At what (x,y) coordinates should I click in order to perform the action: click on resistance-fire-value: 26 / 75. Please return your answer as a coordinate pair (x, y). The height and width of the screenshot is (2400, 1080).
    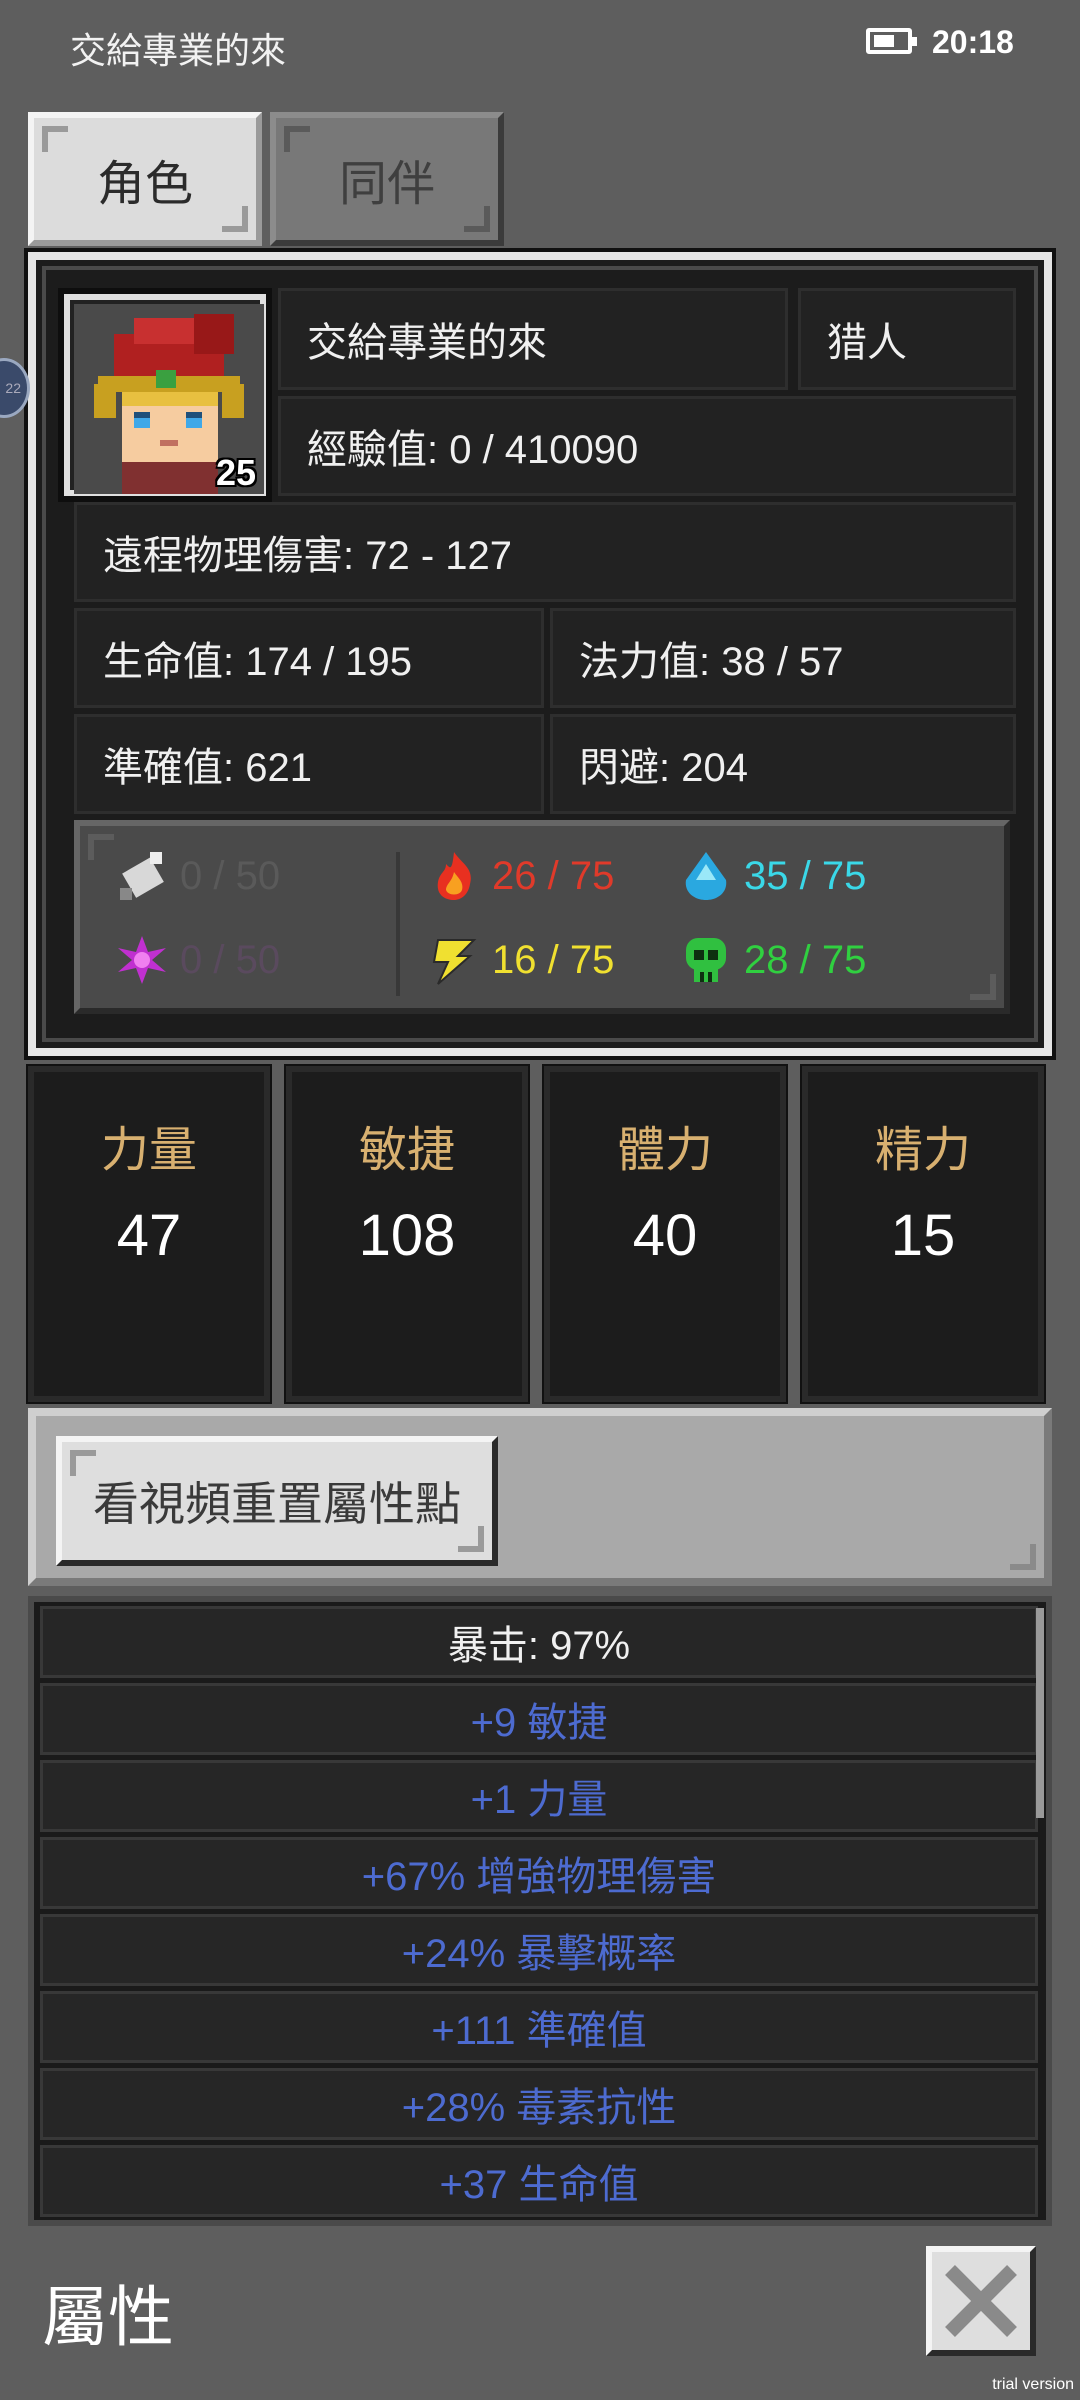
    Looking at the image, I should click on (553, 875).